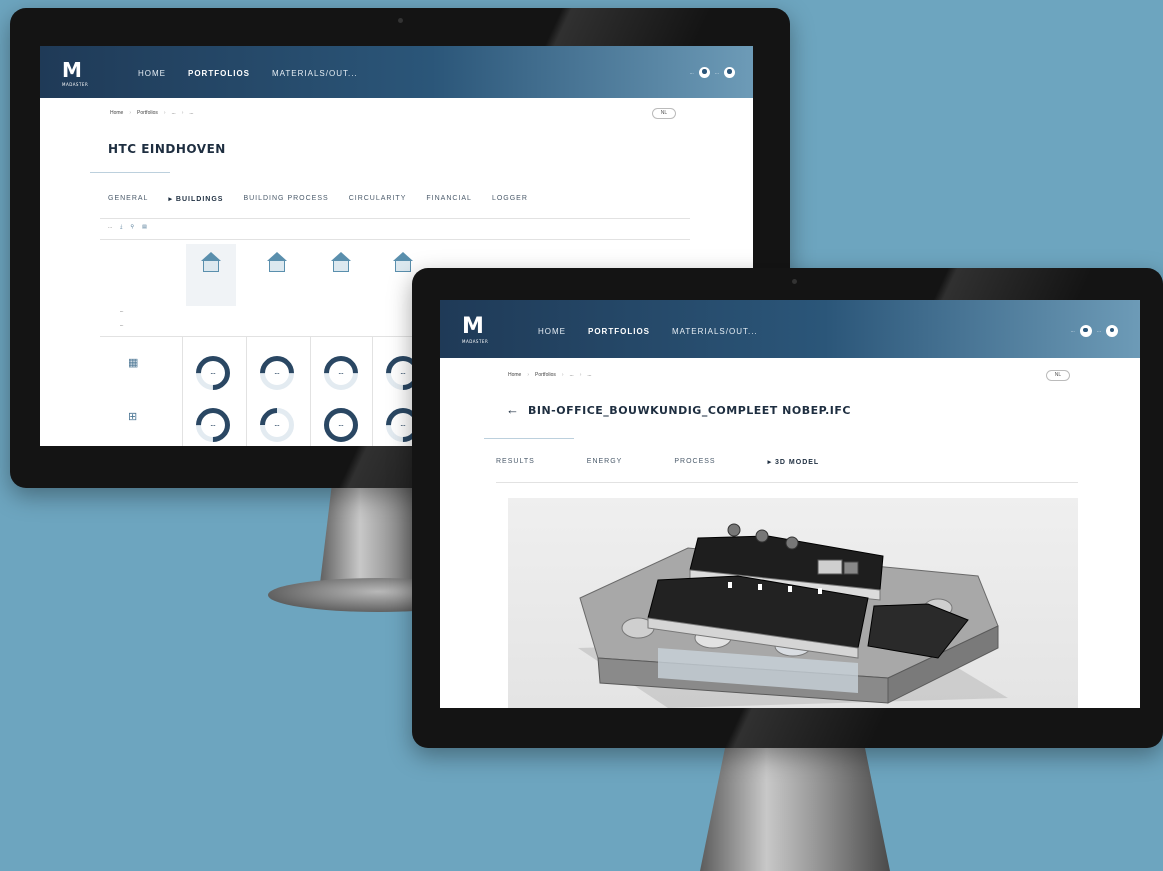 Image resolution: width=1163 pixels, height=871 pixels. Describe the element at coordinates (195, 199) in the screenshot. I see `tab-buildings: ▸ BUILDINGS` at that location.